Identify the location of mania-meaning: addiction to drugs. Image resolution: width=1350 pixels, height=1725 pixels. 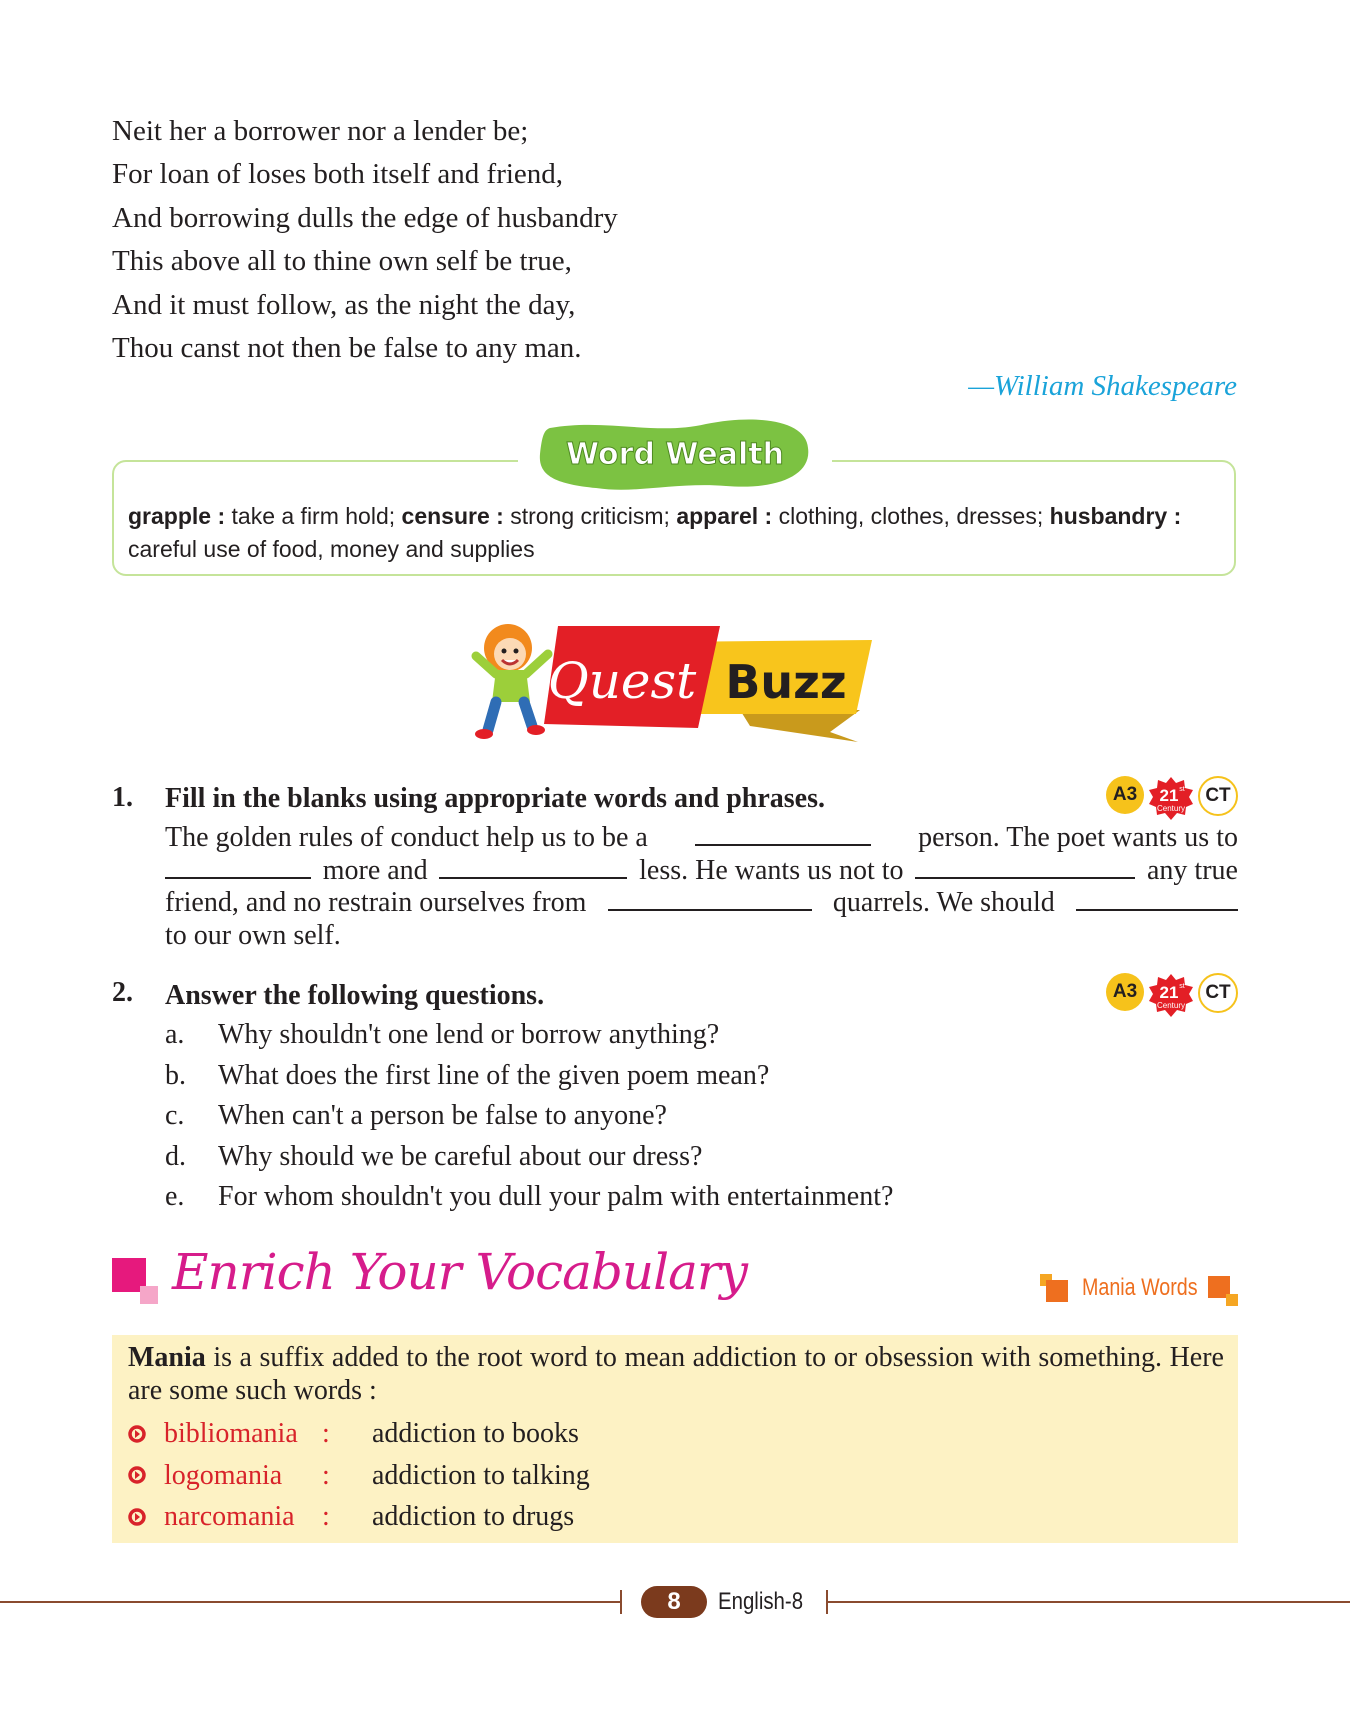
(473, 1516).